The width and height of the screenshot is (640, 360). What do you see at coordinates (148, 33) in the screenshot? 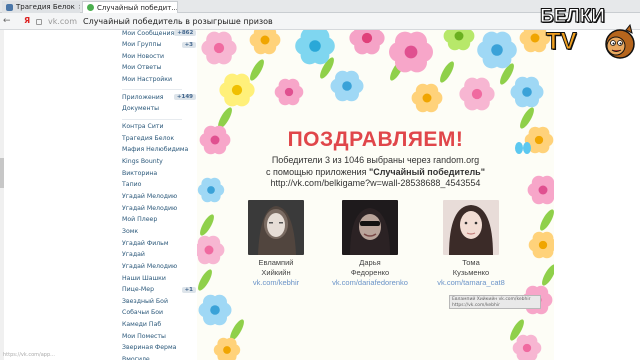
I see `sidebar-item-label: Мои Сообщения` at bounding box center [148, 33].